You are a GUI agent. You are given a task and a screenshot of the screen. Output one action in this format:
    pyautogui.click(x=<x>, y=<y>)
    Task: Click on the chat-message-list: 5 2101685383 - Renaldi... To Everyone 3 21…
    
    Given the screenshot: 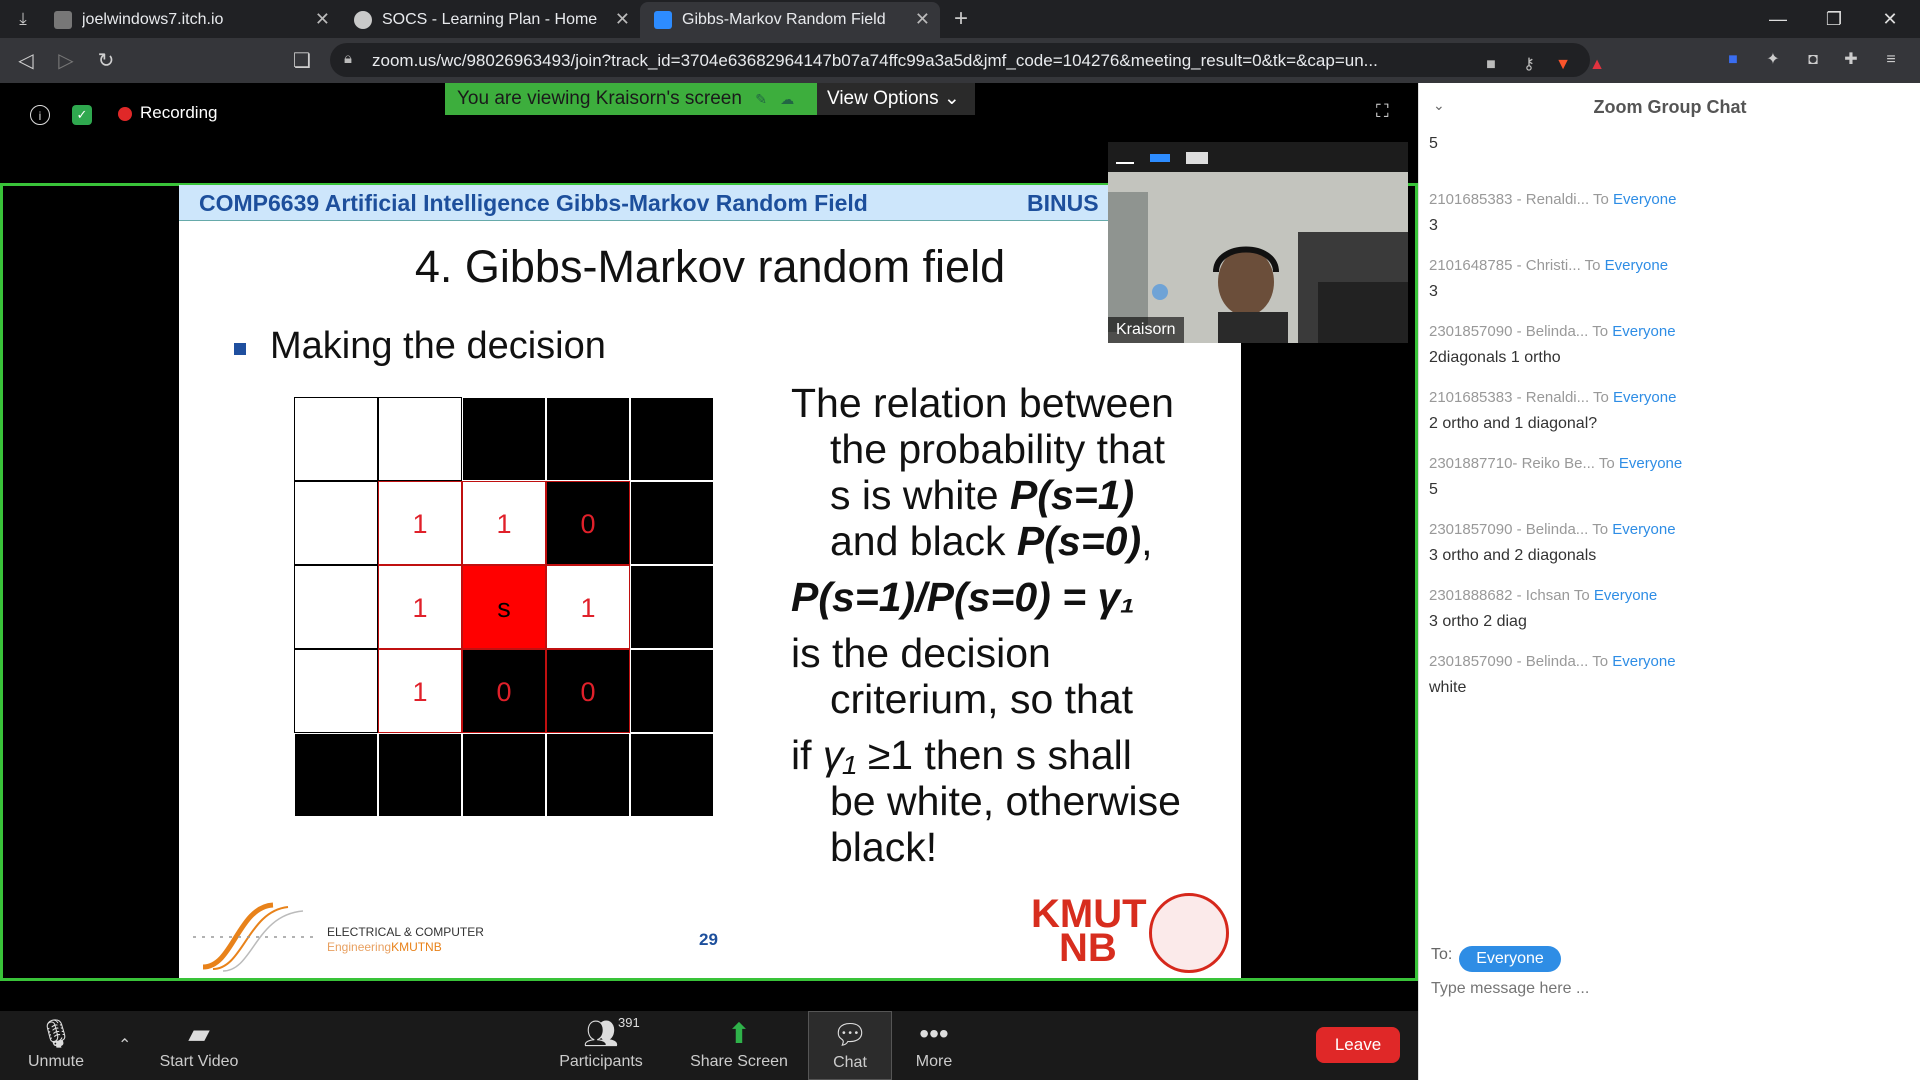 What is the action you would take?
    pyautogui.click(x=1669, y=425)
    